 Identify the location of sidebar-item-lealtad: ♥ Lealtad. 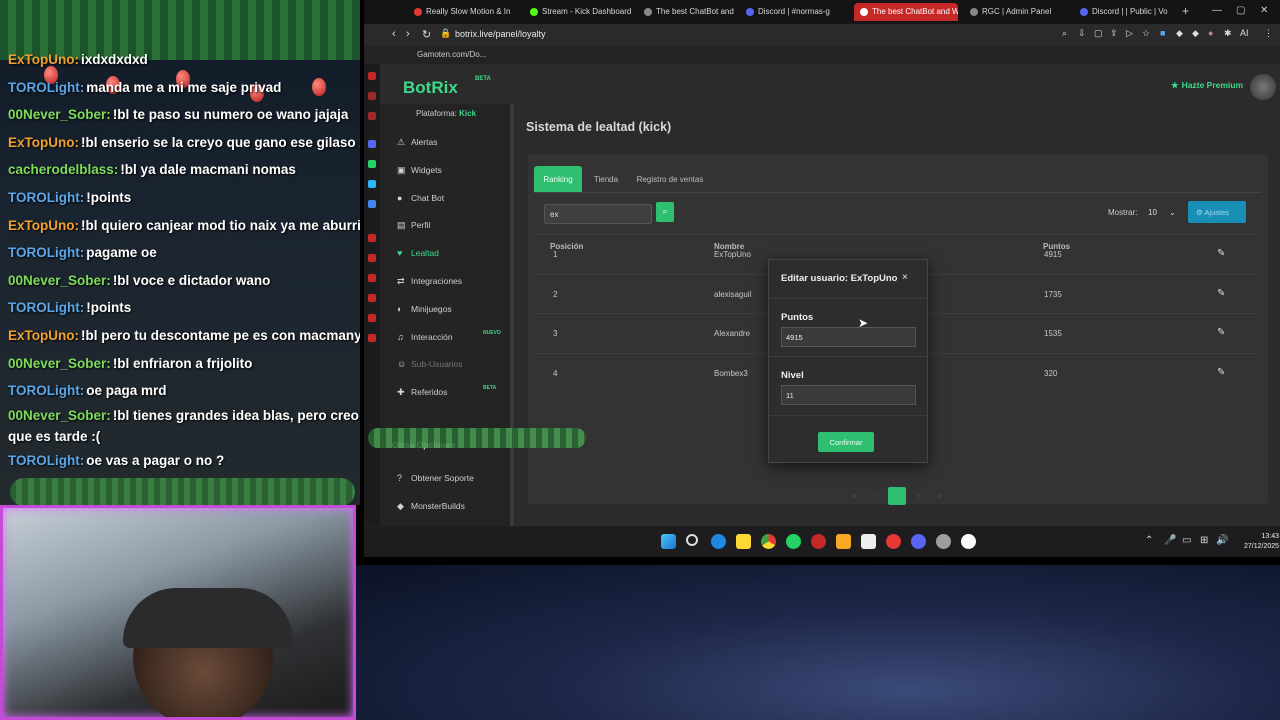
(452, 253).